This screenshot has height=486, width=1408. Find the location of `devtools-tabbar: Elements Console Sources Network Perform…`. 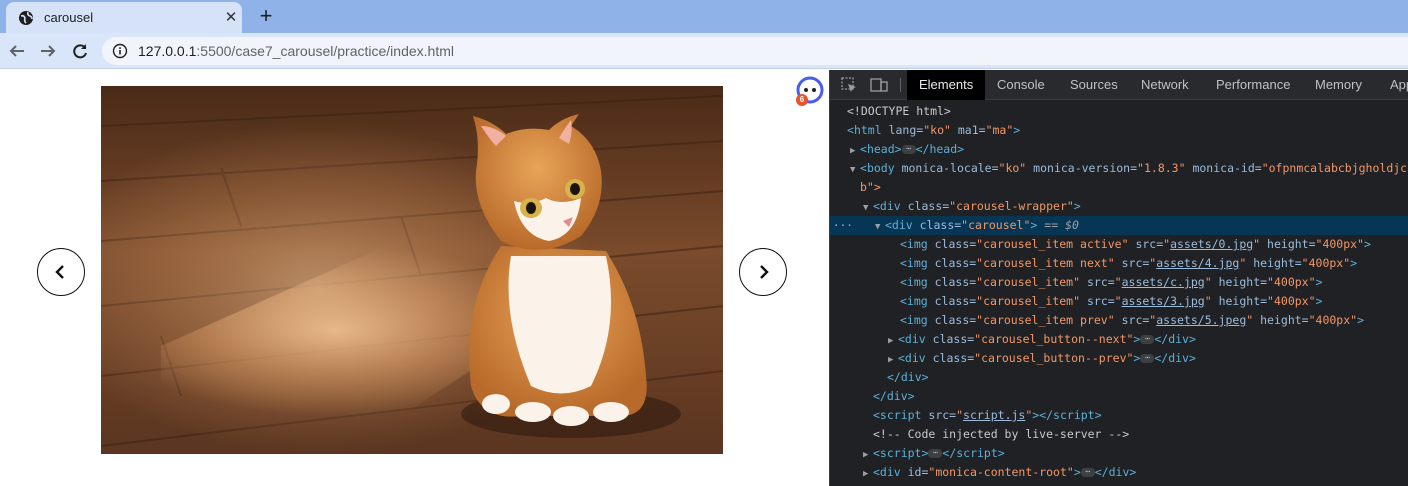

devtools-tabbar: Elements Console Sources Network Perform… is located at coordinates (1119, 85).